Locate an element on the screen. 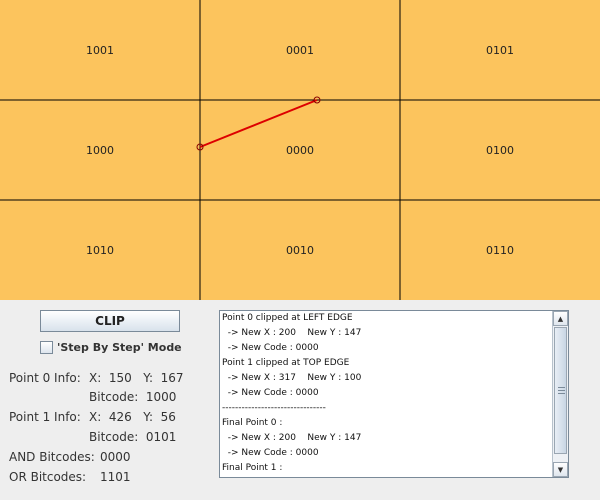 The height and width of the screenshot is (500, 600). point1-info-label: Point 1 Info: is located at coordinates (45, 417).